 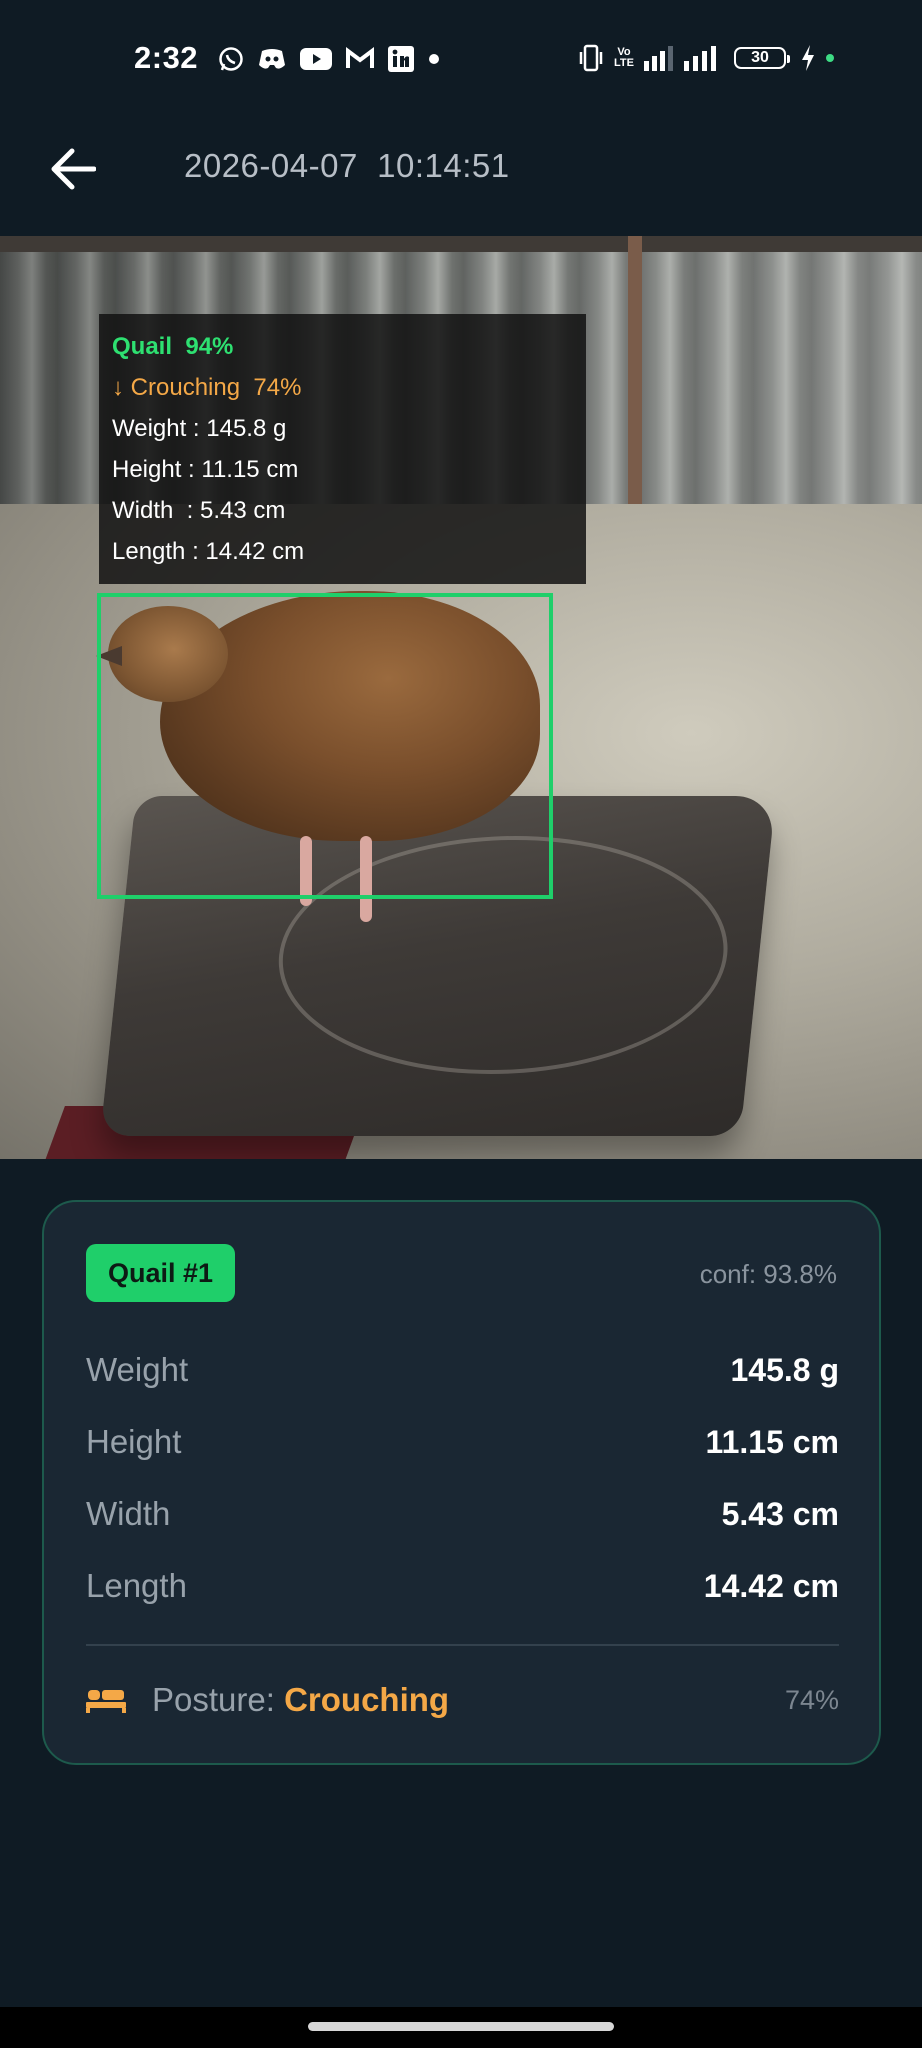 What do you see at coordinates (624, 57) in the screenshot?
I see `volte-icon: Vo LTE` at bounding box center [624, 57].